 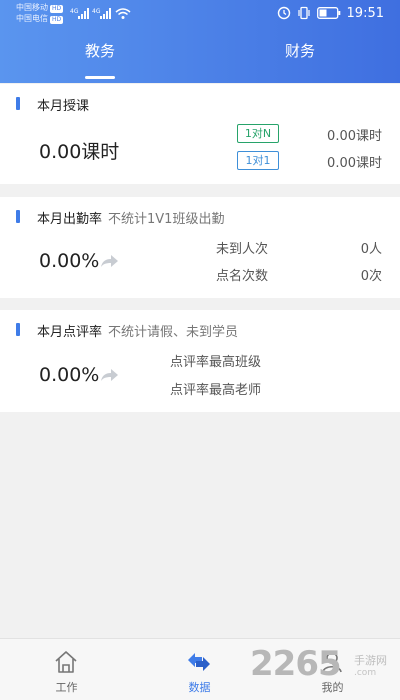 I want to click on lessons-1-to-1-value: 0.00课时, so click(x=354, y=163).